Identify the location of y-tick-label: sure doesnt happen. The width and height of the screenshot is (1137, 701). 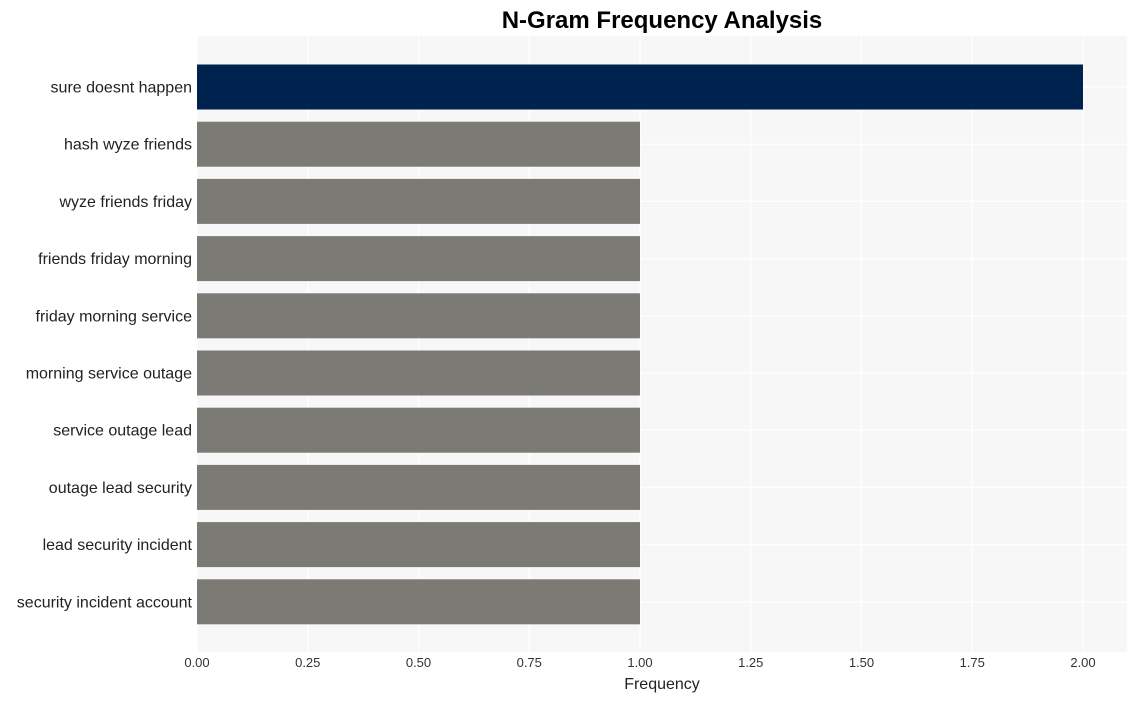
(121, 88).